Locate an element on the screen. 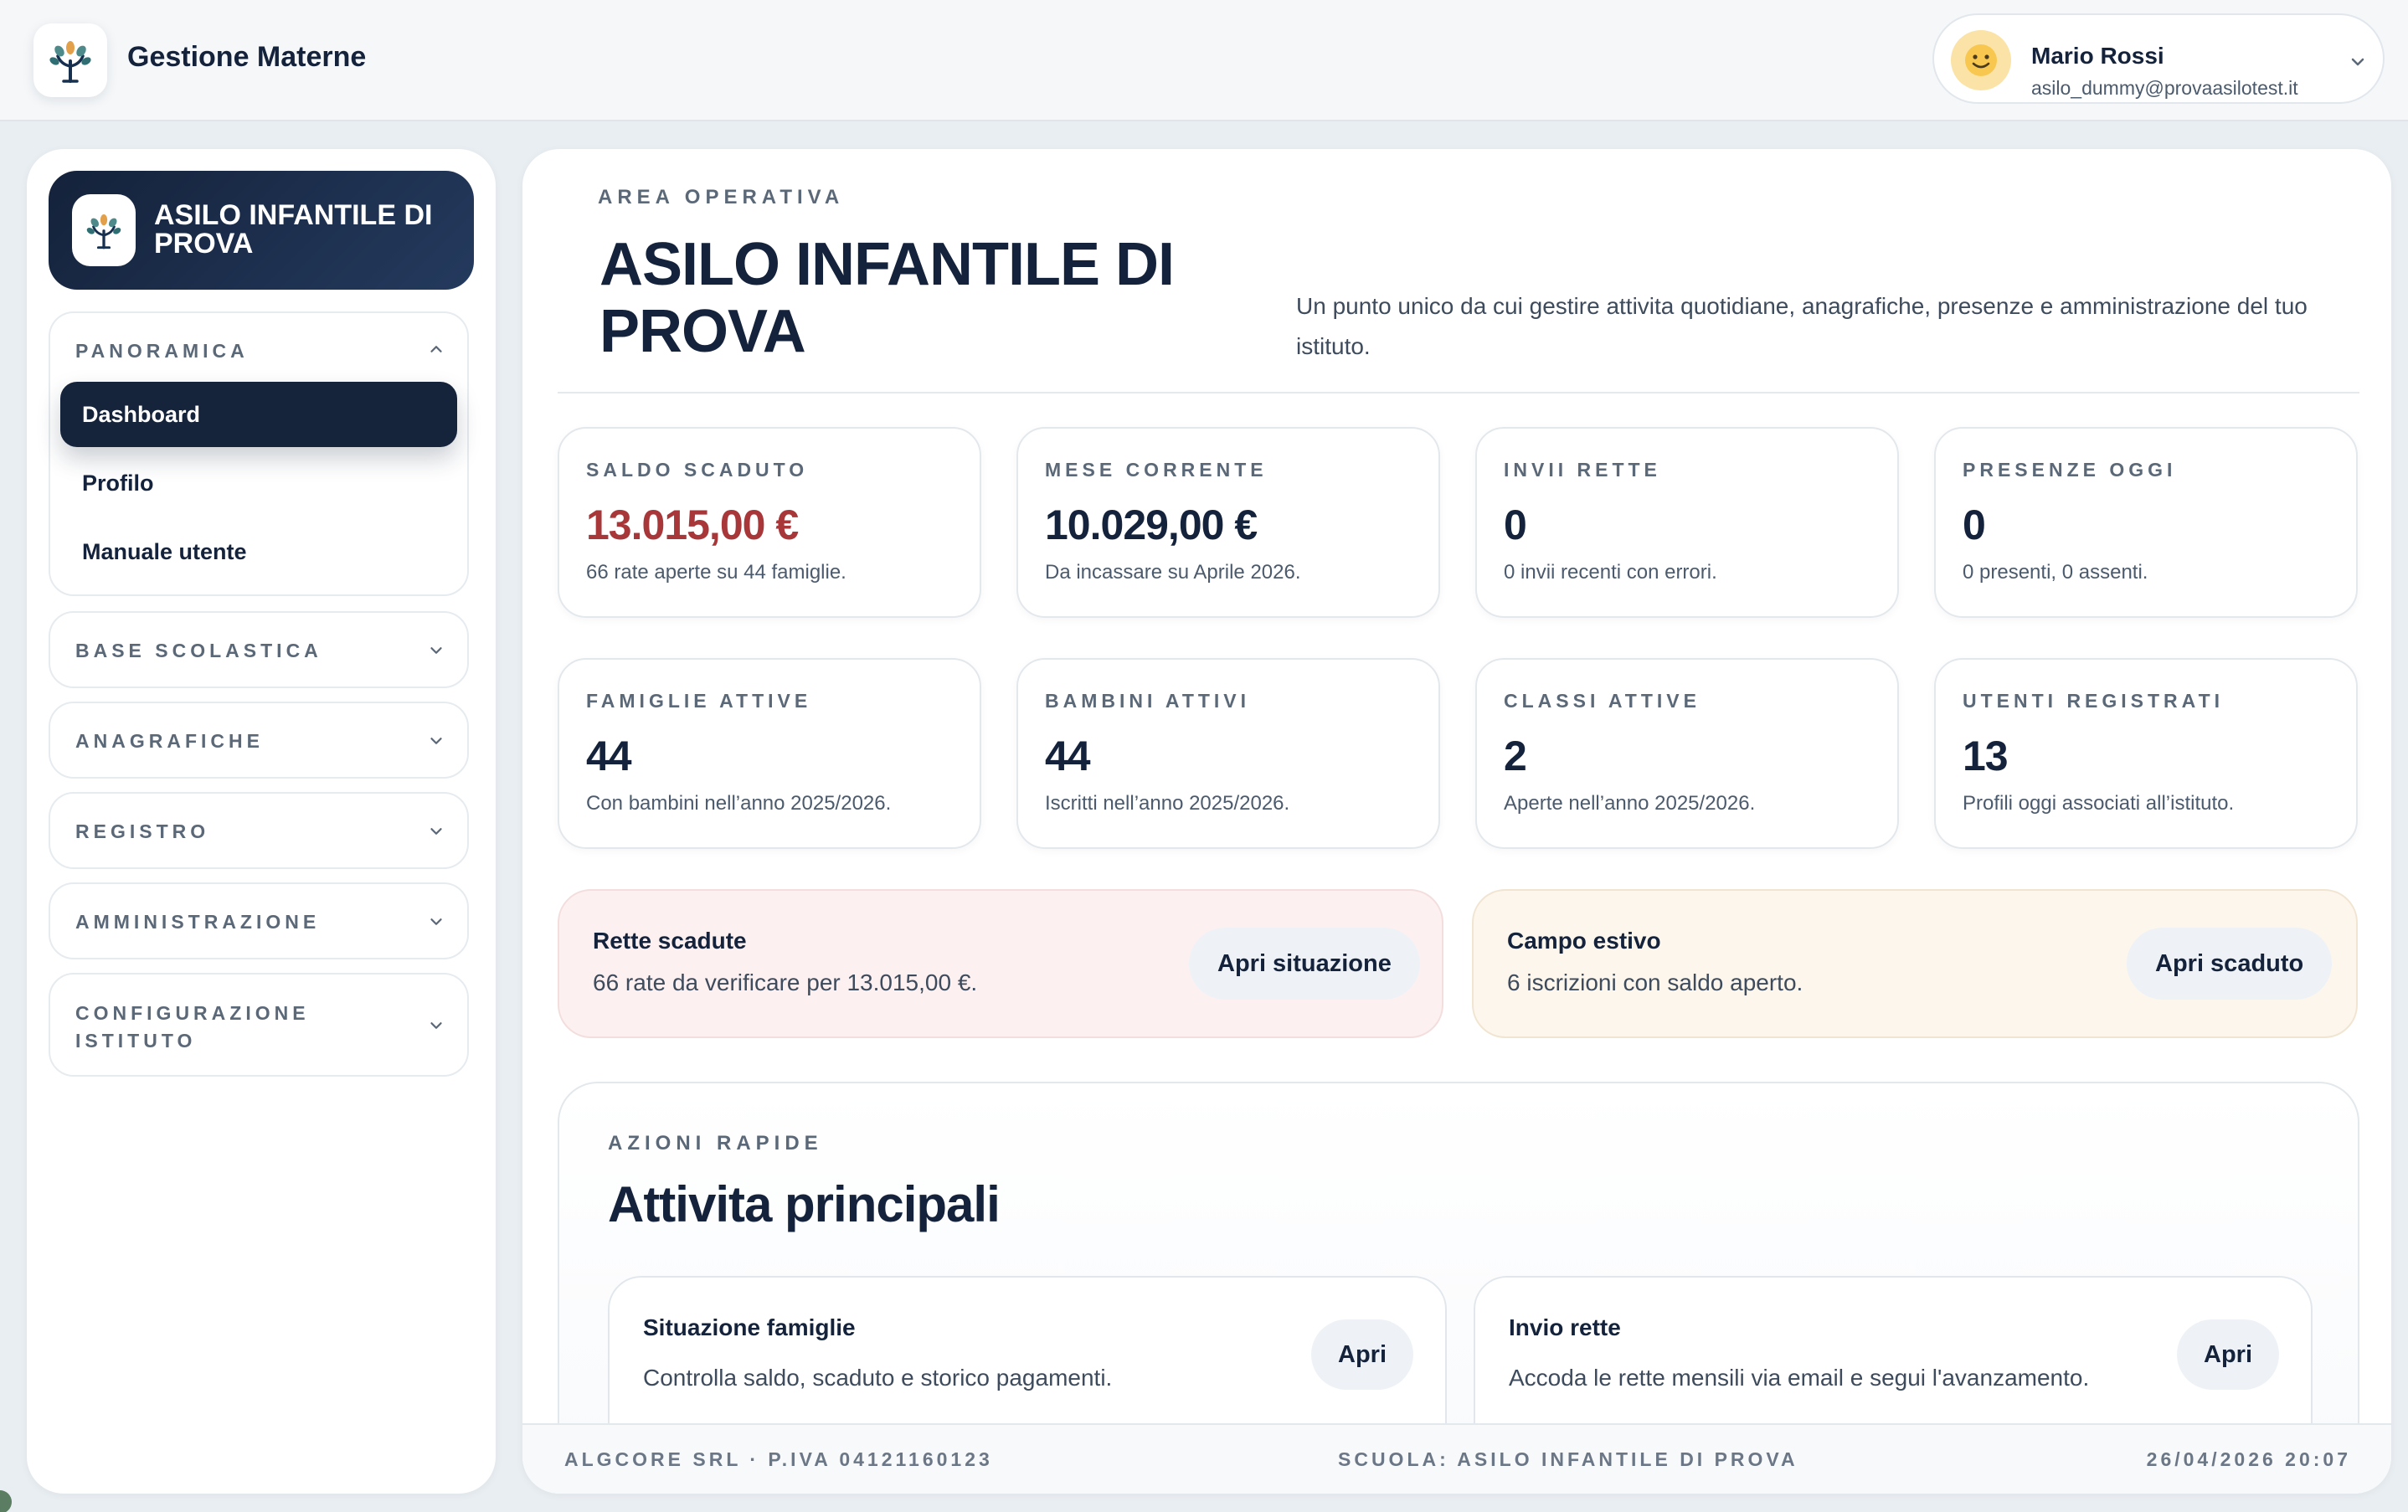 This screenshot has height=1512, width=2408. stat-label: SALDO SCADUTO is located at coordinates (698, 470).